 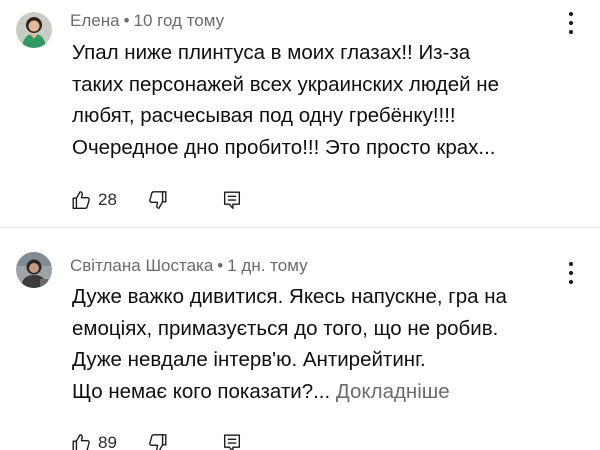 What do you see at coordinates (332, 392) in the screenshot?
I see `comment-text-line: Що немає кого показати?... Докладніше` at bounding box center [332, 392].